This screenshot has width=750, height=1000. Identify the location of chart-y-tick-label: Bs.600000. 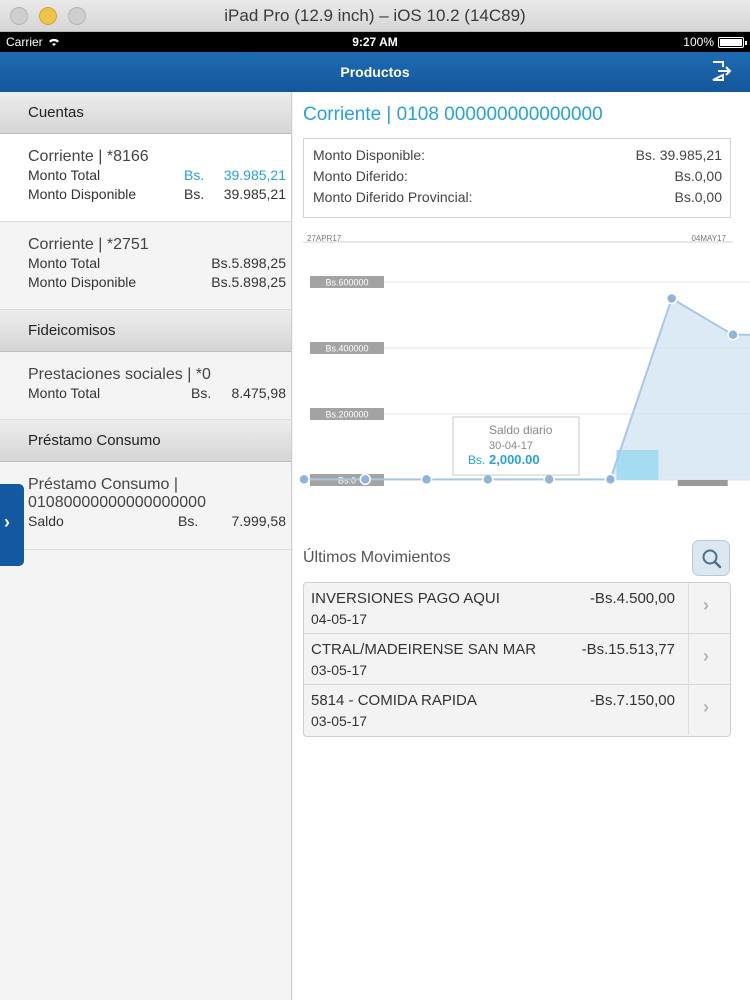
(346, 283).